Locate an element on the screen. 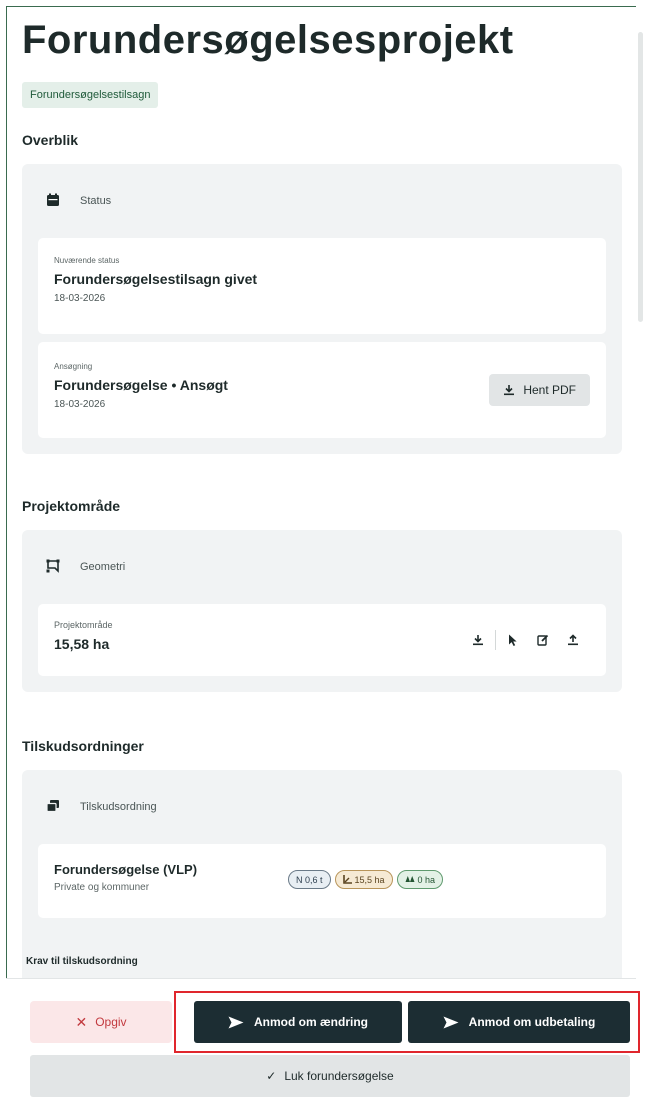 Image resolution: width=649 pixels, height=1099 pixels. subsidy-panel-title: Tilskudsordning is located at coordinates (118, 807).